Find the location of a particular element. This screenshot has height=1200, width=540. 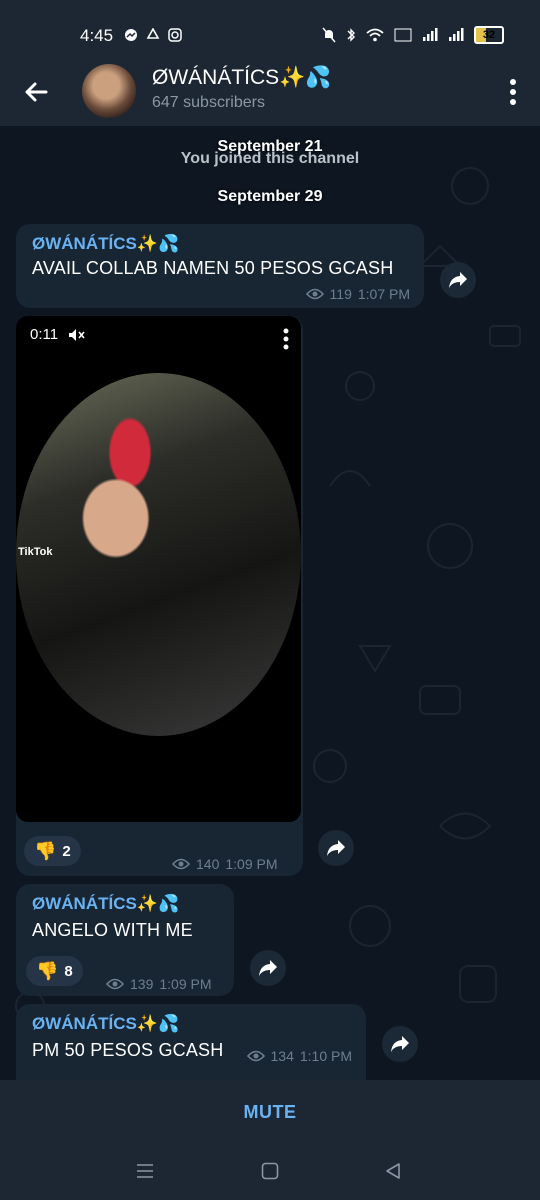

status-right-icons: 32 is located at coordinates (413, 35).